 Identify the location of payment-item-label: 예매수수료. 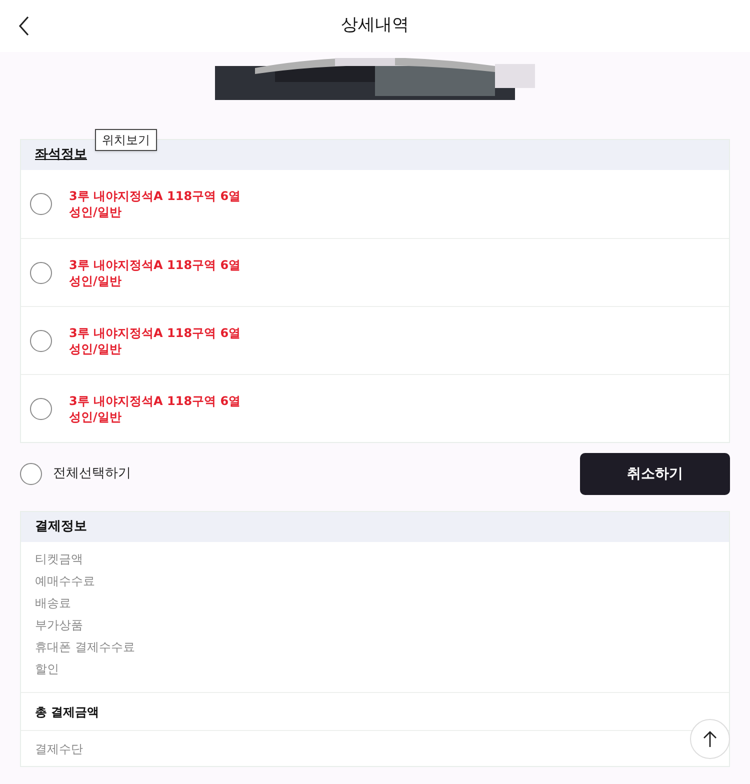
(65, 581).